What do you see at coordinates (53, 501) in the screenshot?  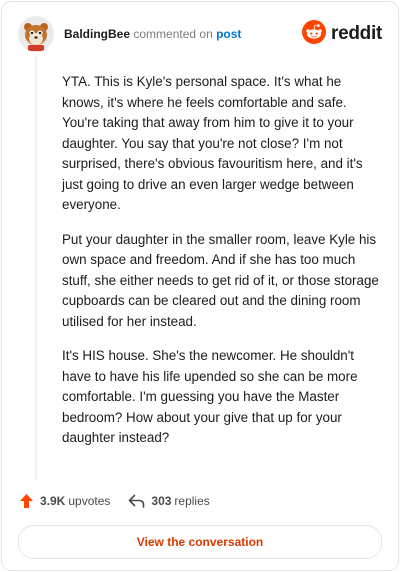 I see `upvotes-count: 3.9K` at bounding box center [53, 501].